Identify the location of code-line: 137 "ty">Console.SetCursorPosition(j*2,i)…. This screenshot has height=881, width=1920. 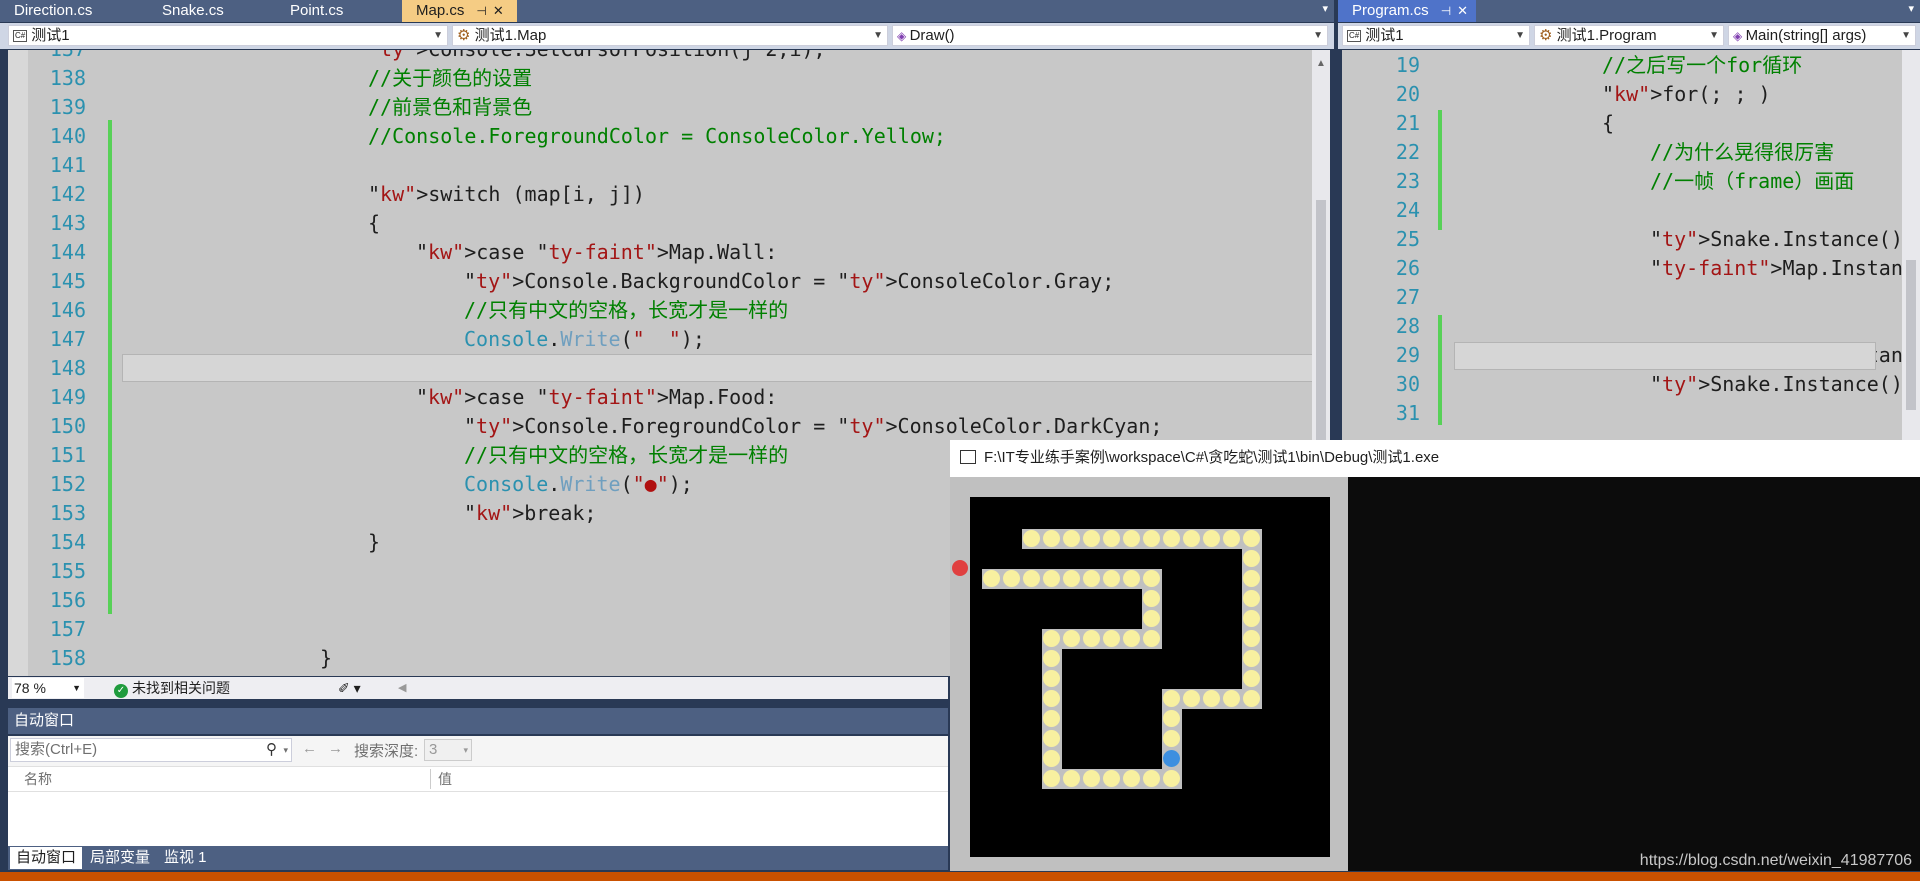
(669, 57).